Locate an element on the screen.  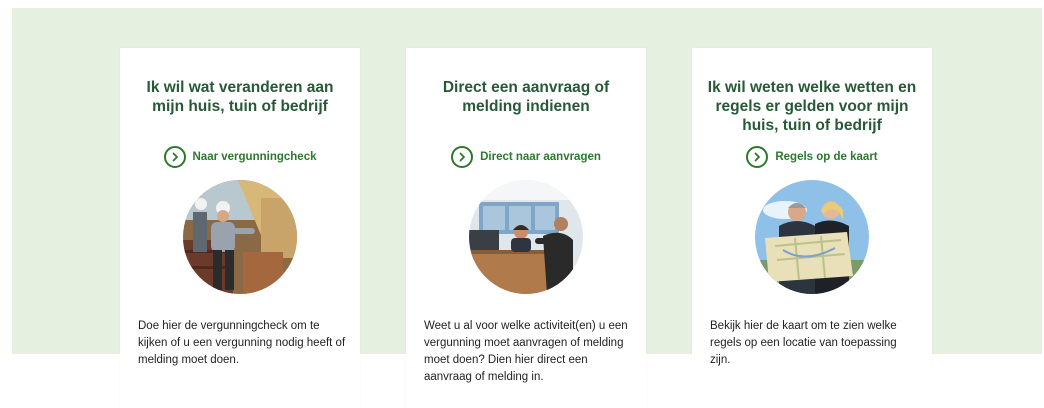
vergunningcheck-link: Naar vergunningcheck is located at coordinates (240, 157).